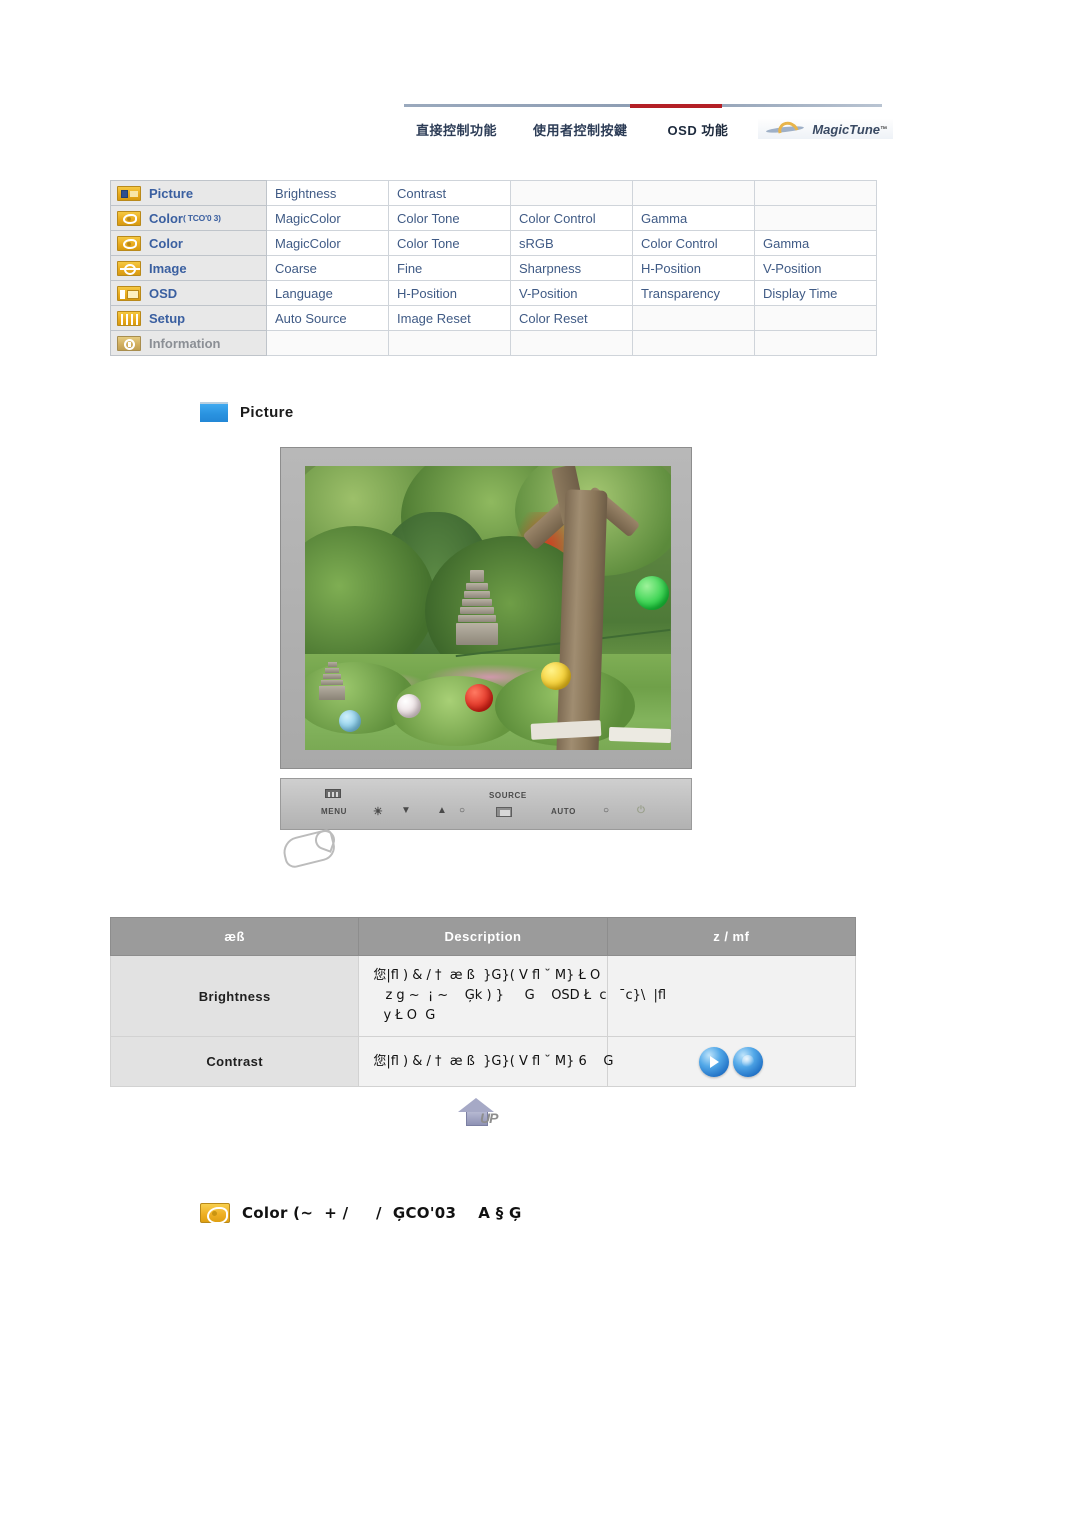  What do you see at coordinates (456, 129) in the screenshot?
I see `nav-item-direct-control: 直接控制功能` at bounding box center [456, 129].